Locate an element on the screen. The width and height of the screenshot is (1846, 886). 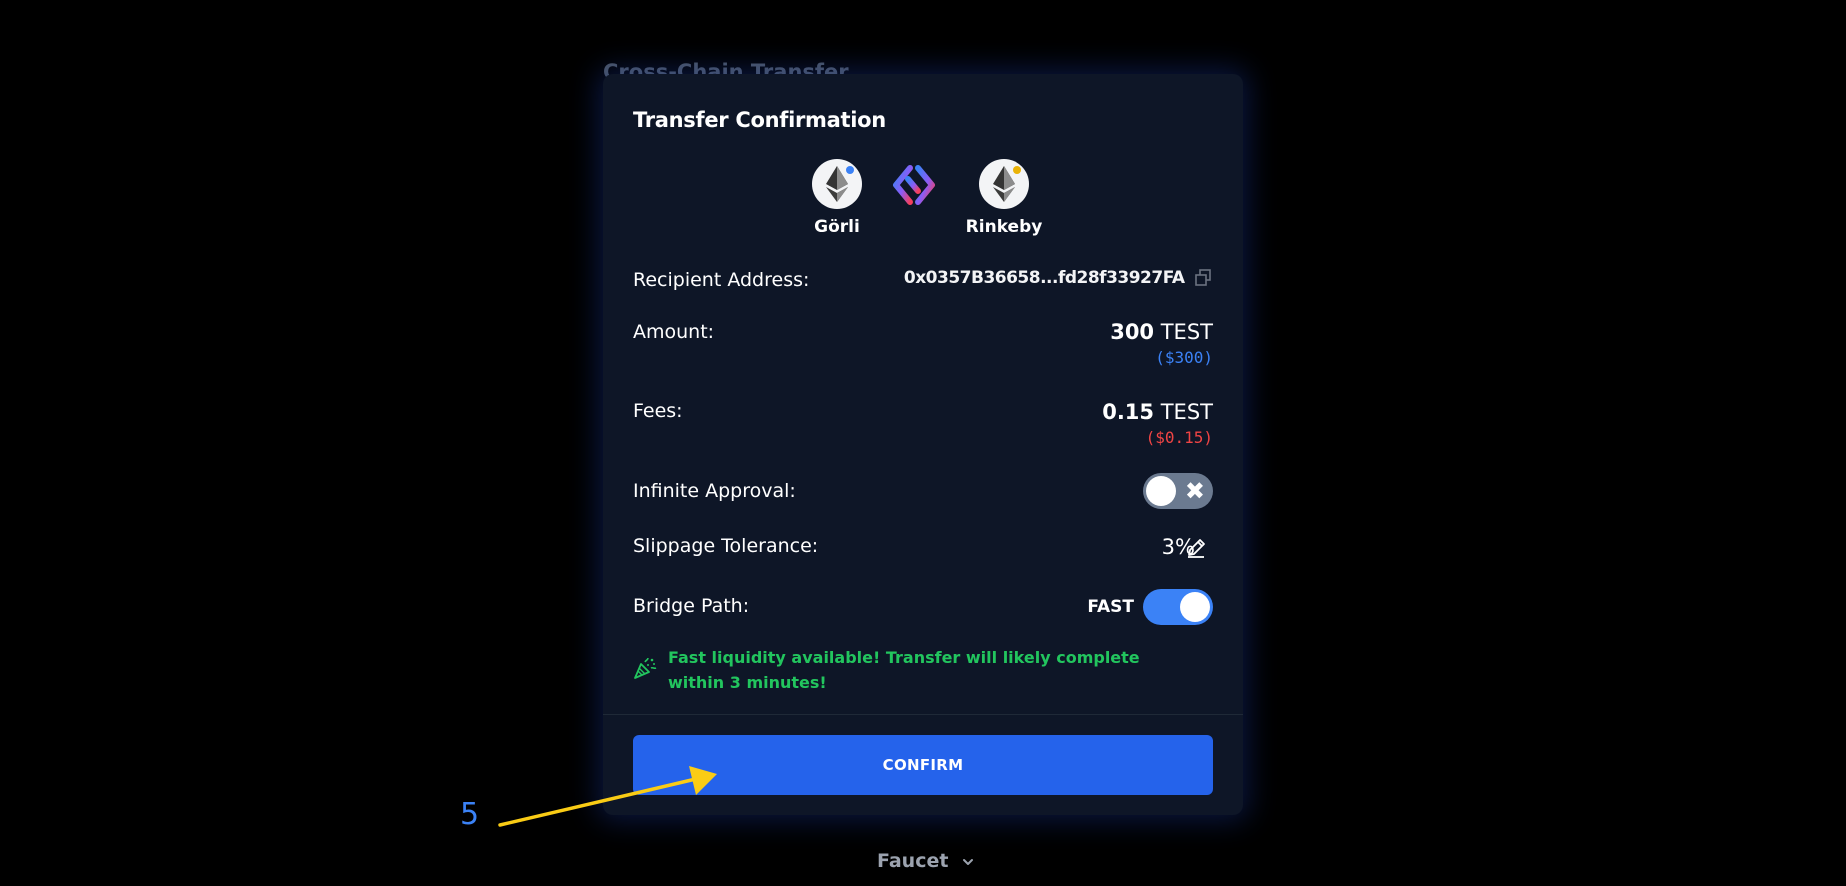
modal-title: Transfer Confirmation is located at coordinates (759, 120).